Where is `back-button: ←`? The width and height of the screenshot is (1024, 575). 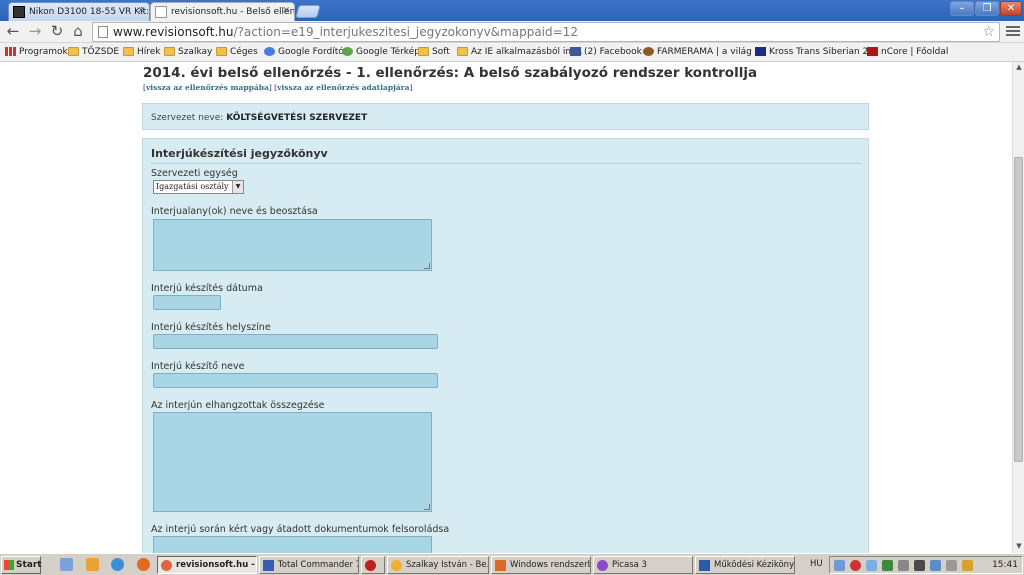 back-button: ← is located at coordinates (13, 32).